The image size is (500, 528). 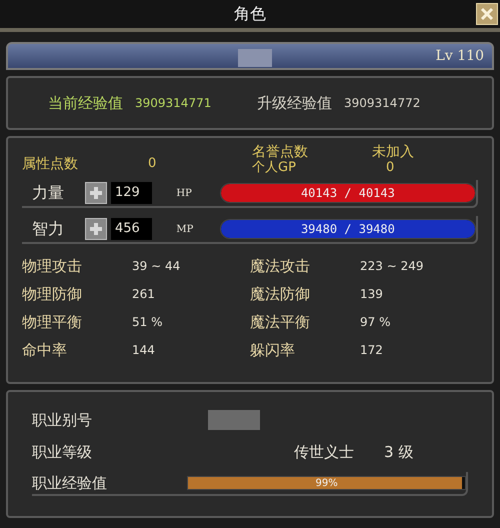 What do you see at coordinates (62, 420) in the screenshot?
I see `job-alias-label: 职业别号` at bounding box center [62, 420].